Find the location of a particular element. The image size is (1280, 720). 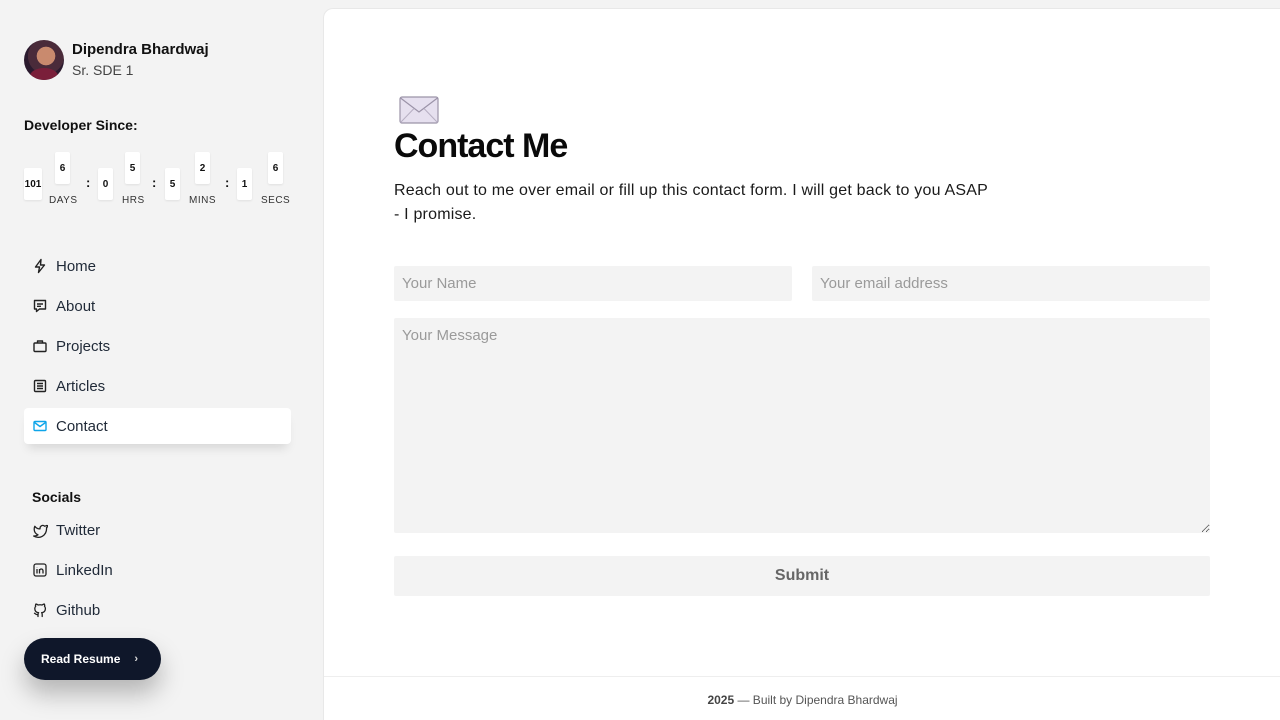

nav-item-label: Home is located at coordinates (76, 266).